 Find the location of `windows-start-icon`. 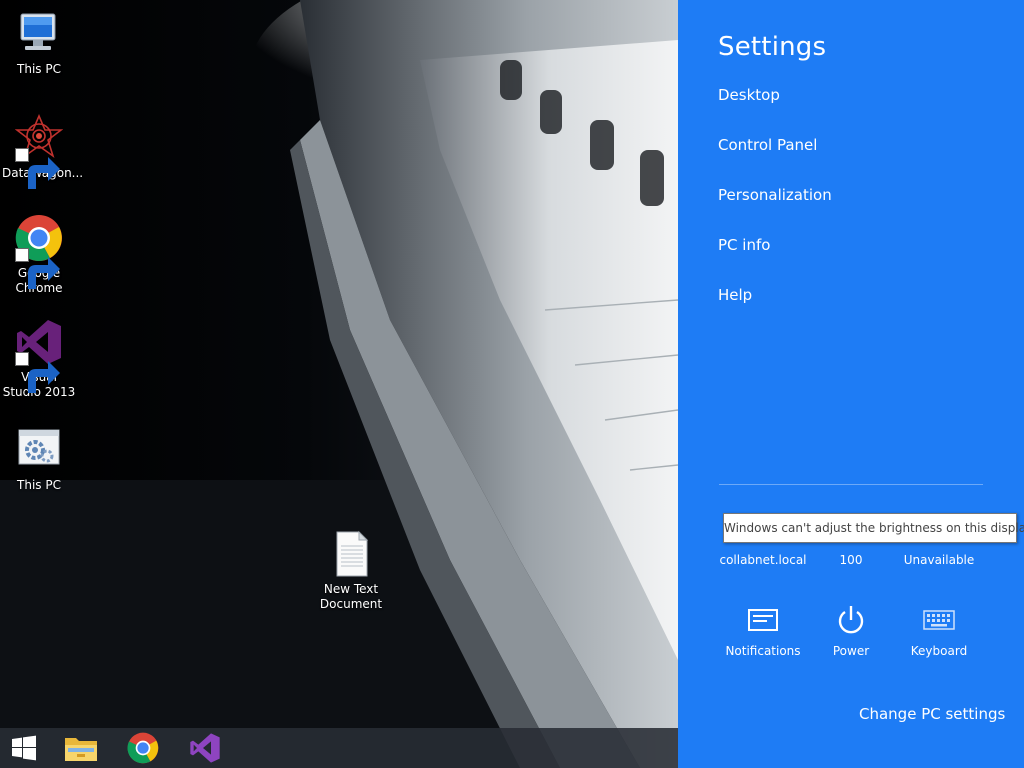

windows-start-icon is located at coordinates (24, 748).